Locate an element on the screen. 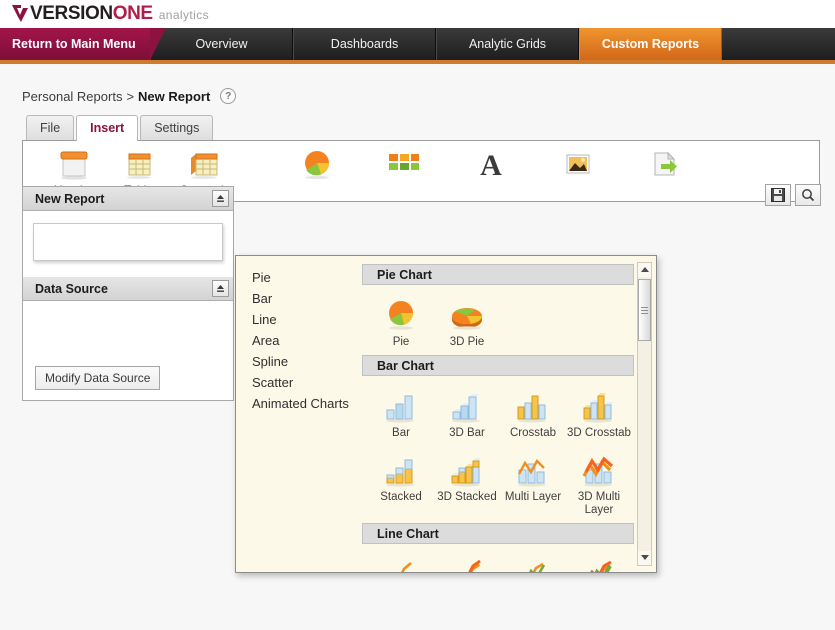 This screenshot has height=630, width=835. nav-item-overview: Overview is located at coordinates (221, 44).